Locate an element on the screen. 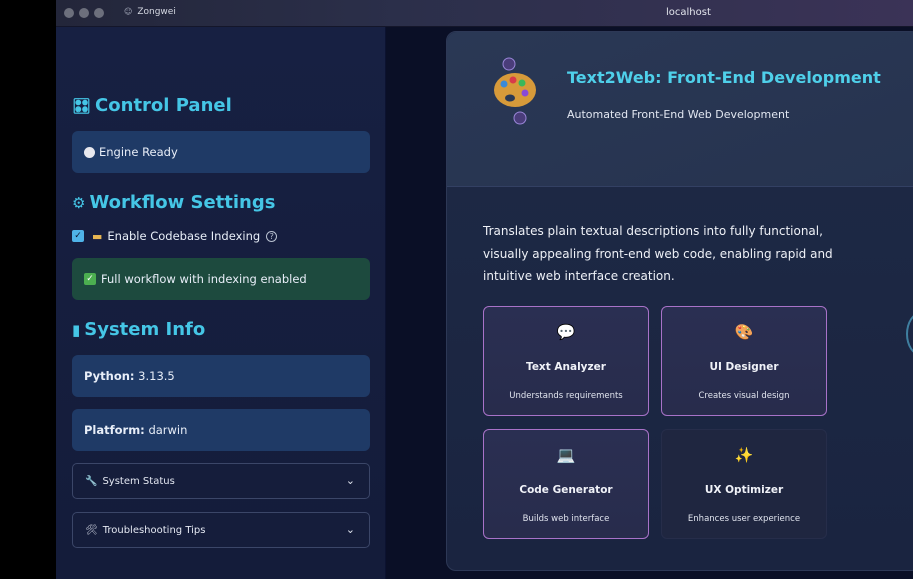 This screenshot has width=913, height=579. tab-title: Zongwei is located at coordinates (156, 12).